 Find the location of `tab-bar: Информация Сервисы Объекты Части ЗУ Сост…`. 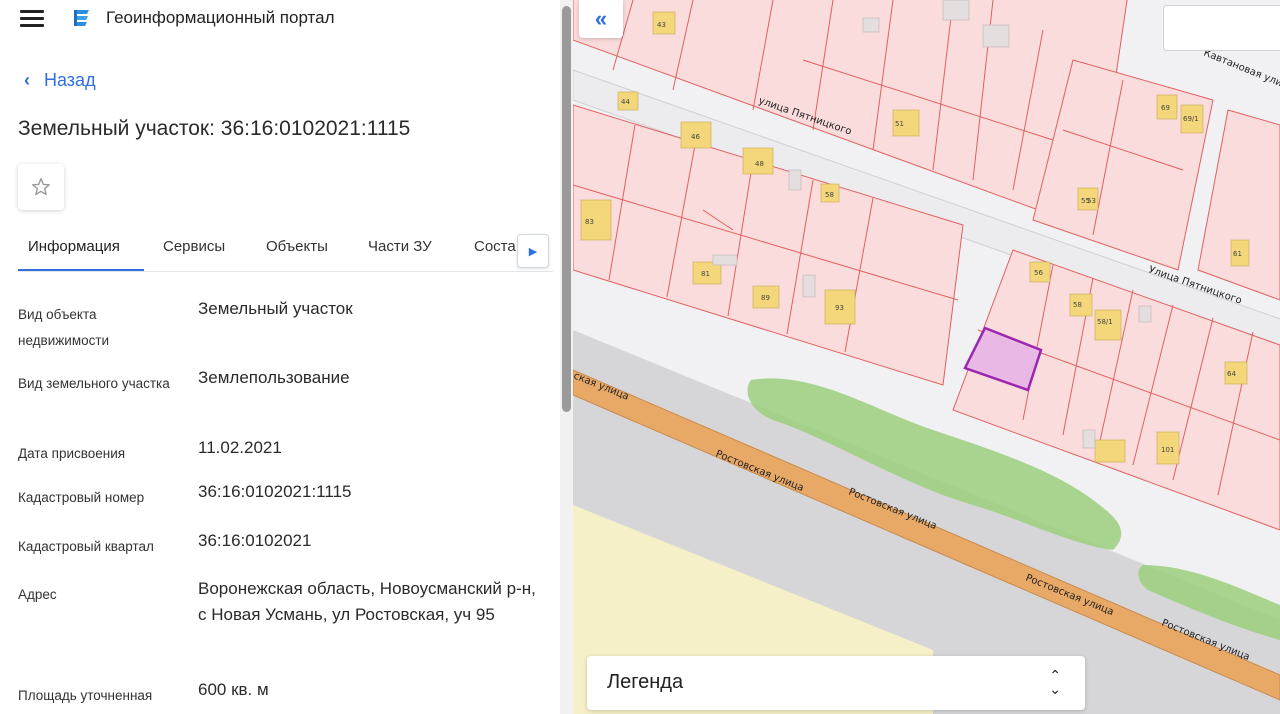

tab-bar: Информация Сервисы Объекты Части ЗУ Сост… is located at coordinates (285, 249).